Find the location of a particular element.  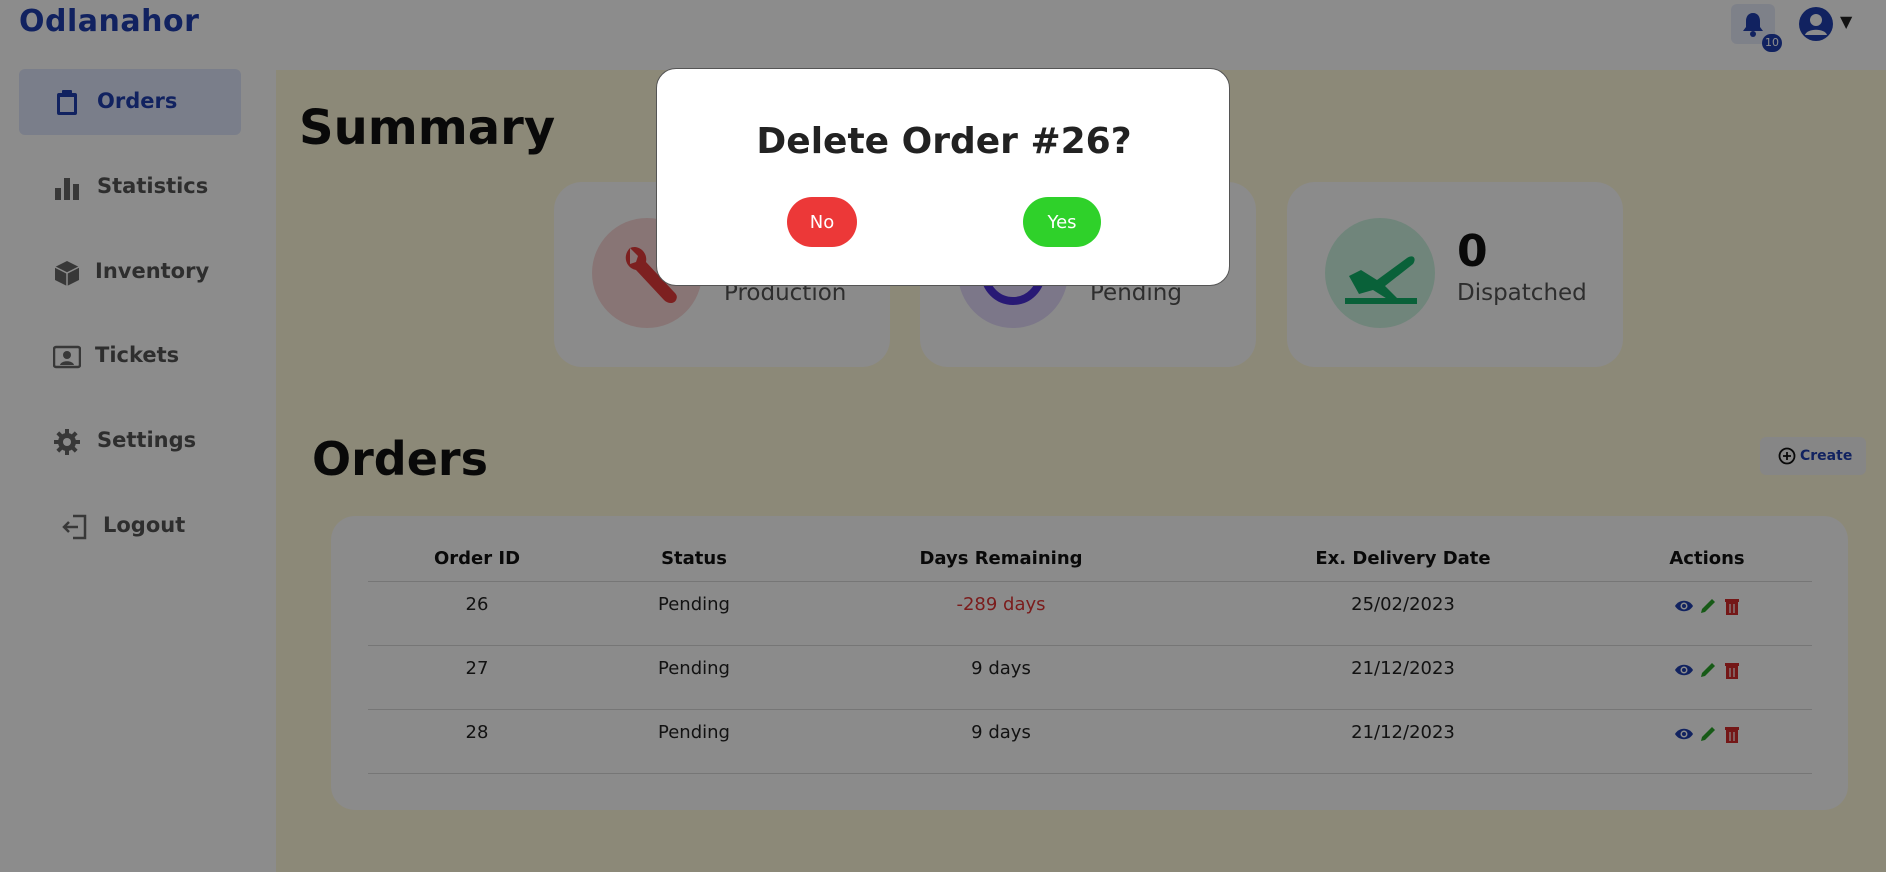

delete-confirm-dialog: Delete Order #26? No Yes is located at coordinates (943, 177).